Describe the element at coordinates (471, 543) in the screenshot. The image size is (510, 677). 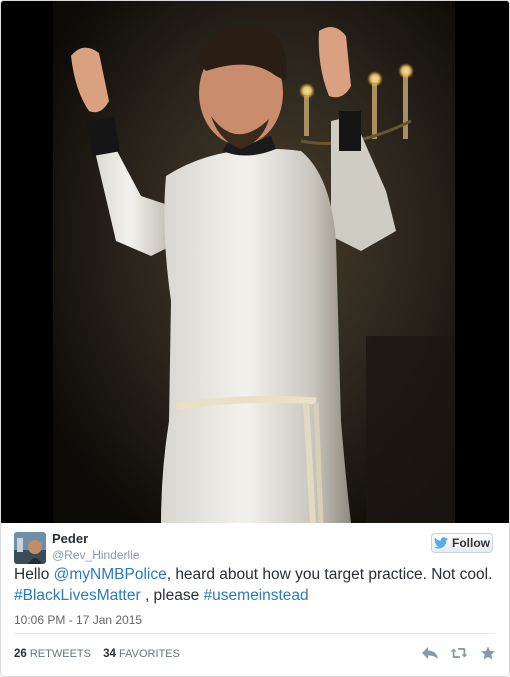
I see `follow-label: Follow` at that location.